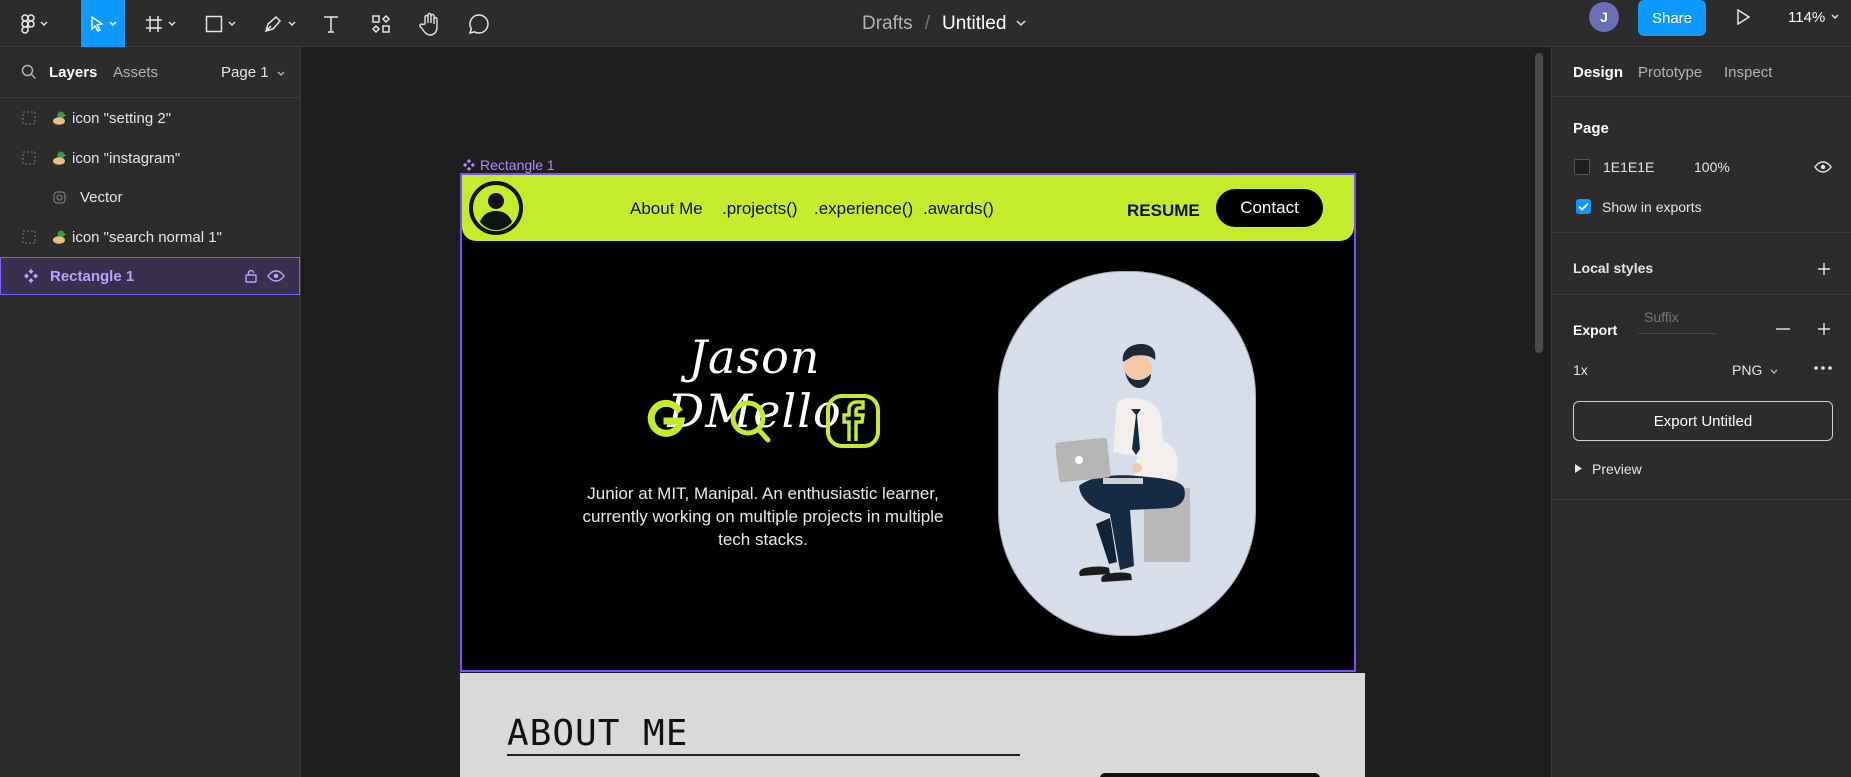 The height and width of the screenshot is (777, 1851). Describe the element at coordinates (135, 72) in the screenshot. I see `tab-assets: Assets` at that location.